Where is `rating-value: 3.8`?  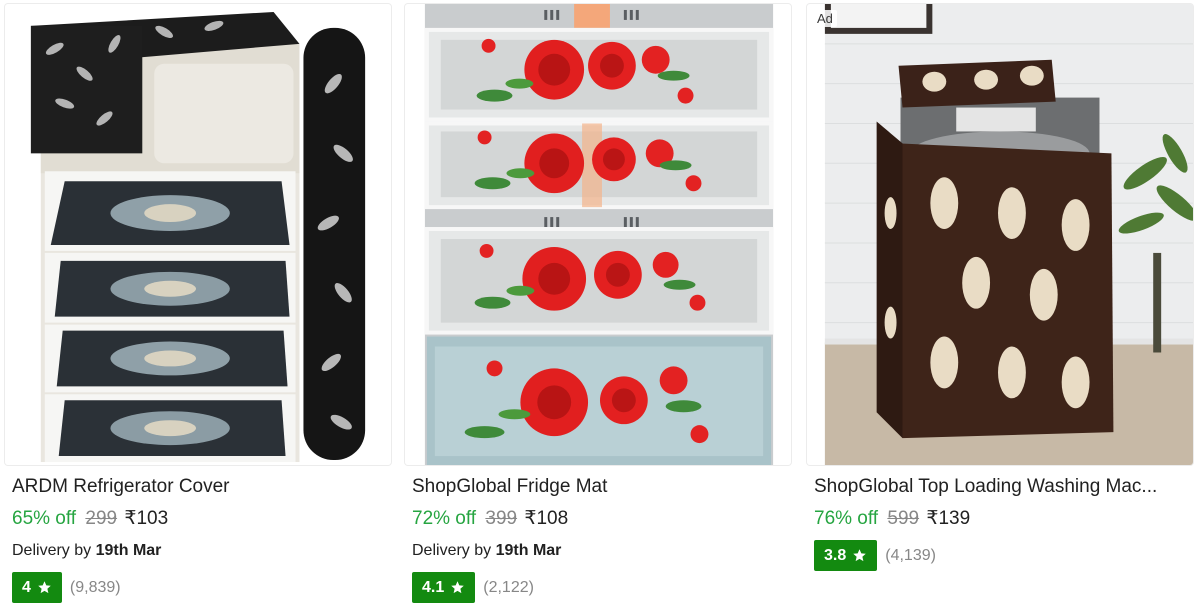 rating-value: 3.8 is located at coordinates (835, 555).